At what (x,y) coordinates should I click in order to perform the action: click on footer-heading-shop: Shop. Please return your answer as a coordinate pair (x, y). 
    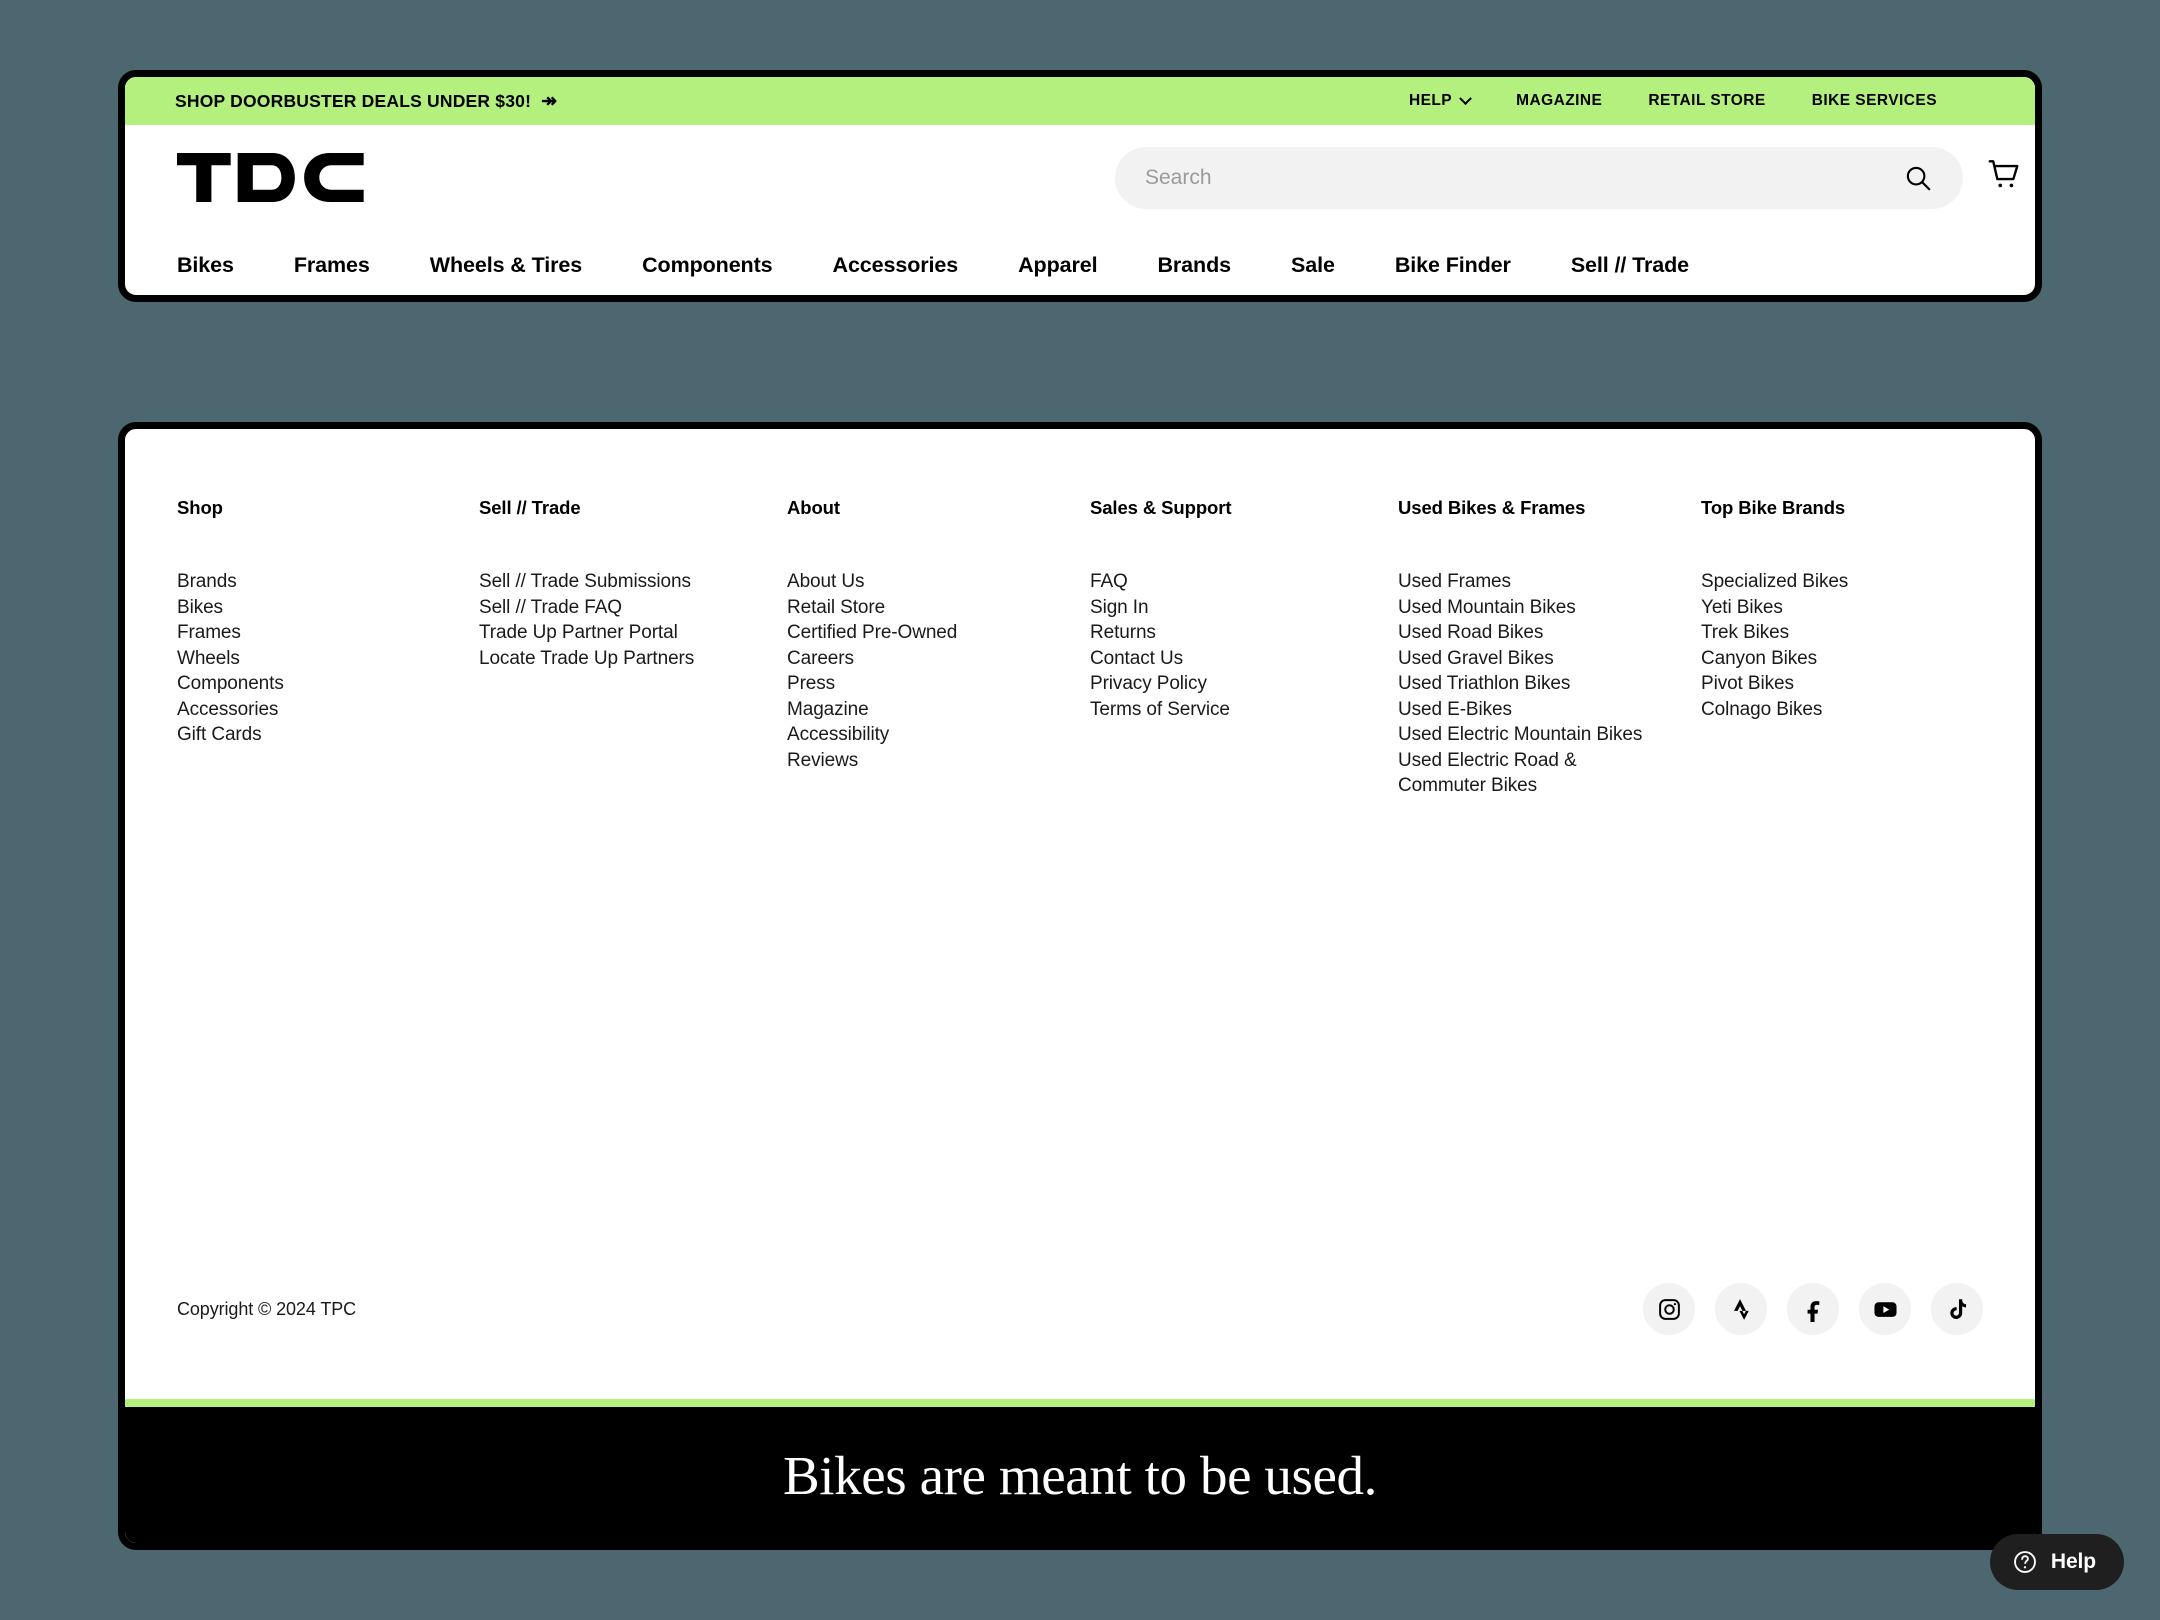
    Looking at the image, I should click on (200, 507).